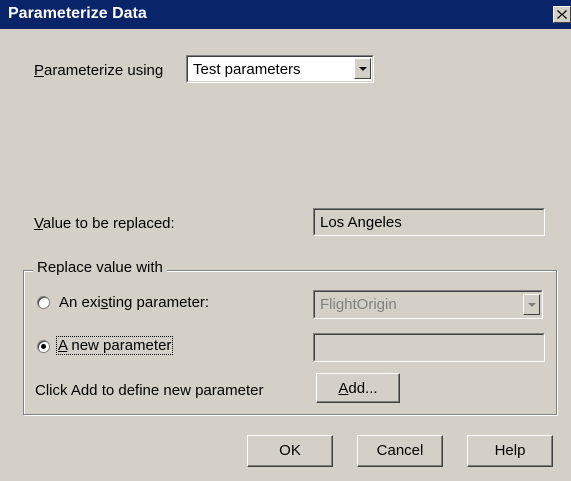  What do you see at coordinates (39, 70) in the screenshot?
I see `parameterize-using-mnemonic: P` at bounding box center [39, 70].